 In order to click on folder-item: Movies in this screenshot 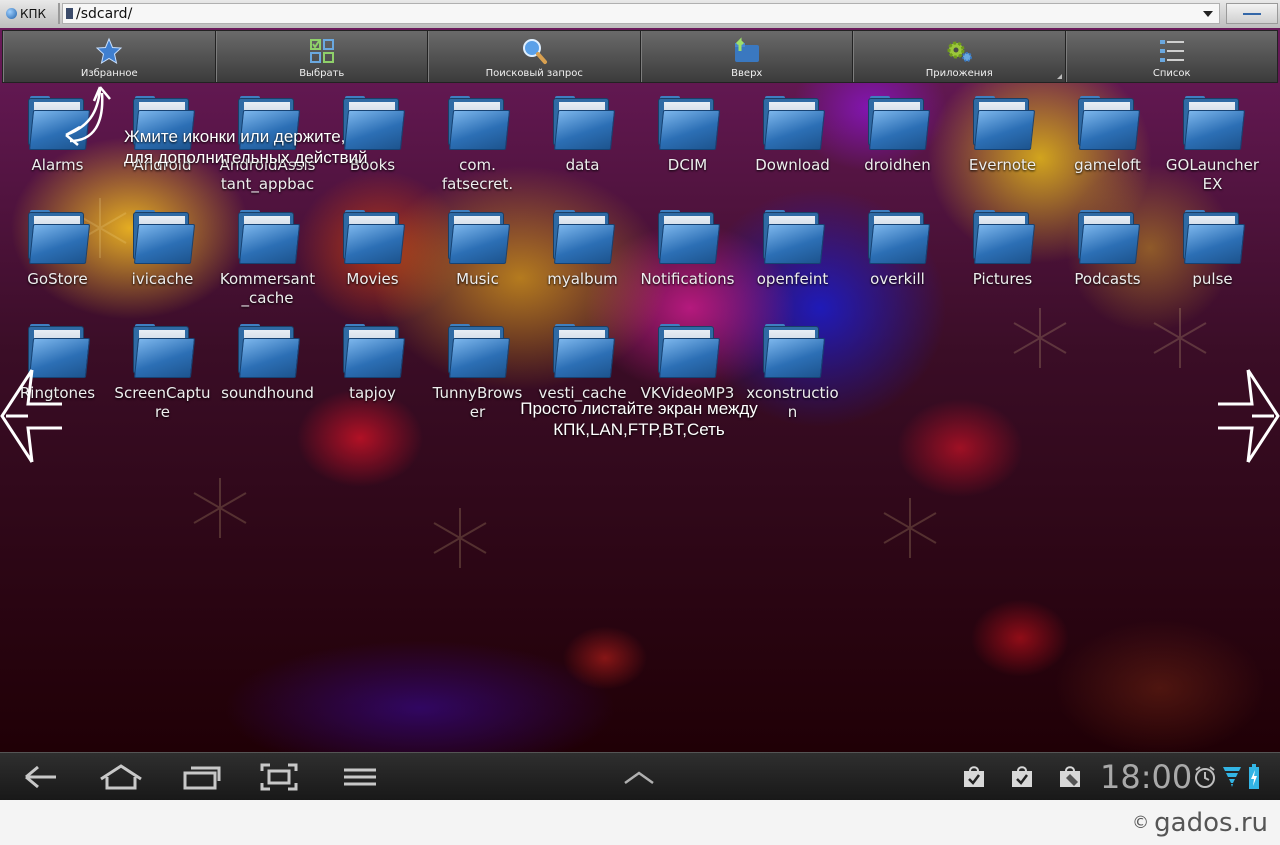, I will do `click(372, 249)`.